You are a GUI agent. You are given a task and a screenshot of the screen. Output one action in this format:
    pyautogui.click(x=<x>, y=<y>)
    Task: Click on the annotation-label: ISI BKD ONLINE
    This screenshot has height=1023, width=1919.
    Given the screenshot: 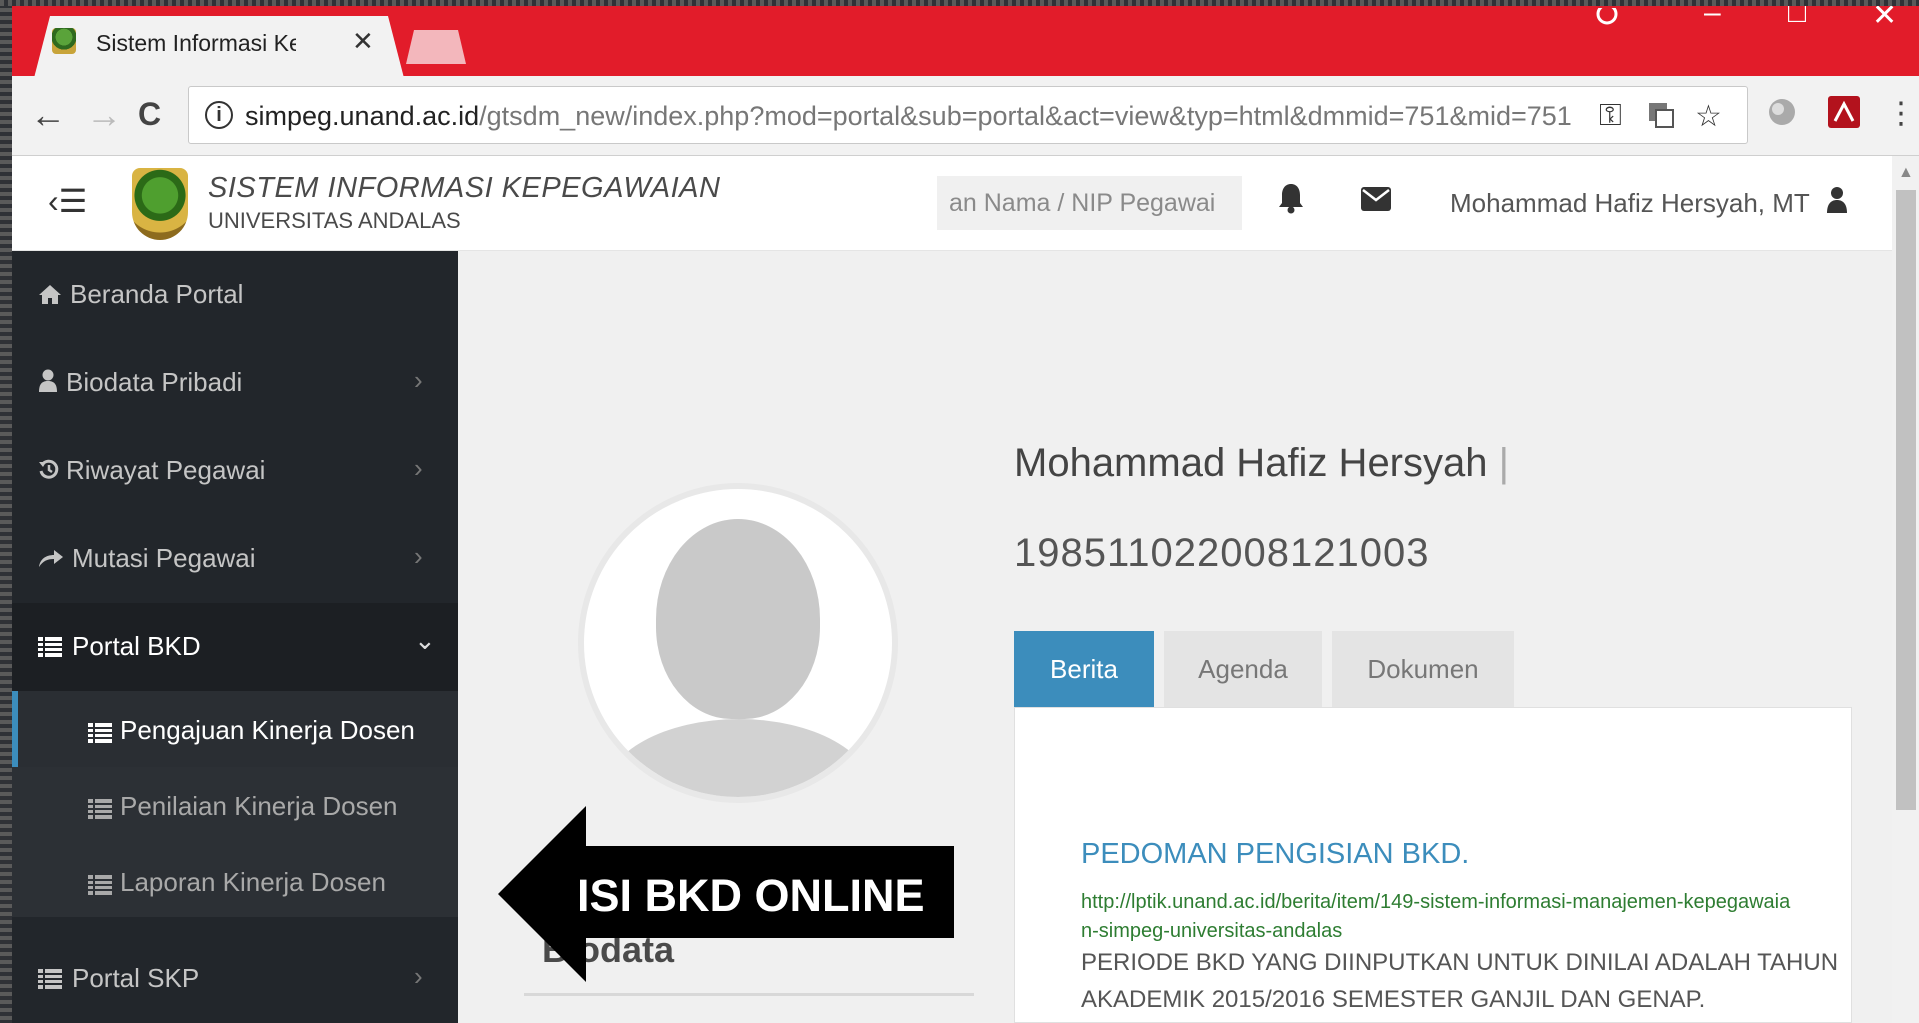 What is the action you would take?
    pyautogui.click(x=751, y=895)
    